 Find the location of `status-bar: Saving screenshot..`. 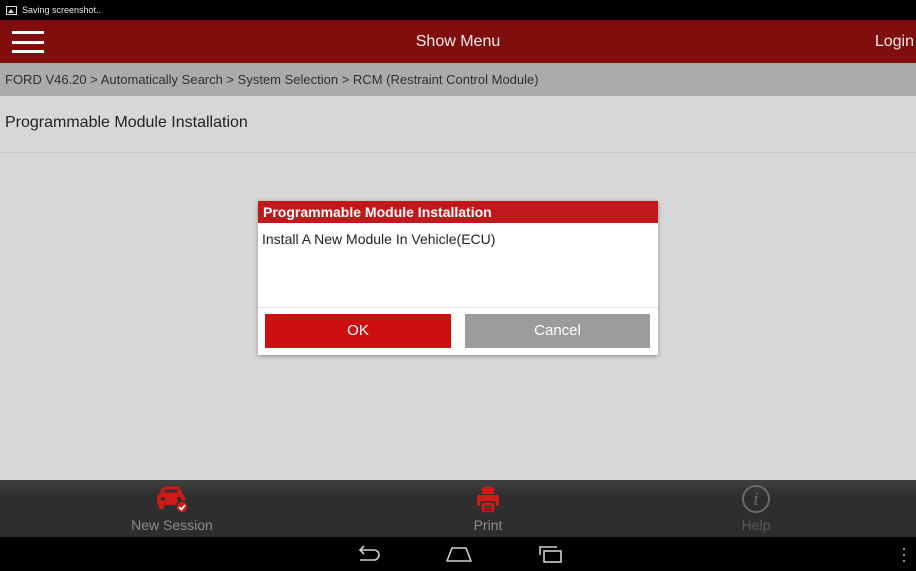

status-bar: Saving screenshot.. is located at coordinates (458, 10).